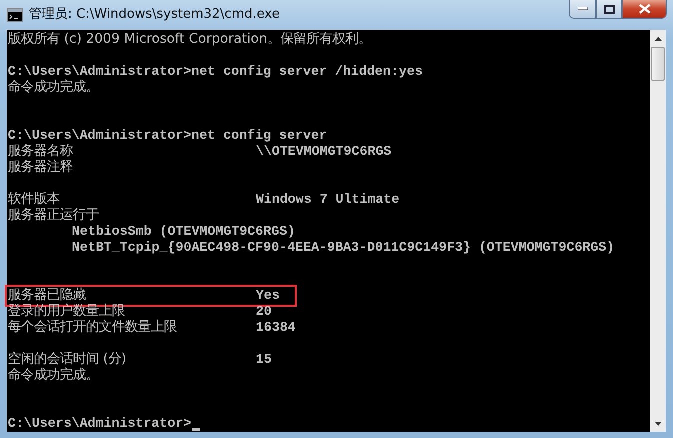 The image size is (673, 438). I want to click on close-button, so click(644, 9).